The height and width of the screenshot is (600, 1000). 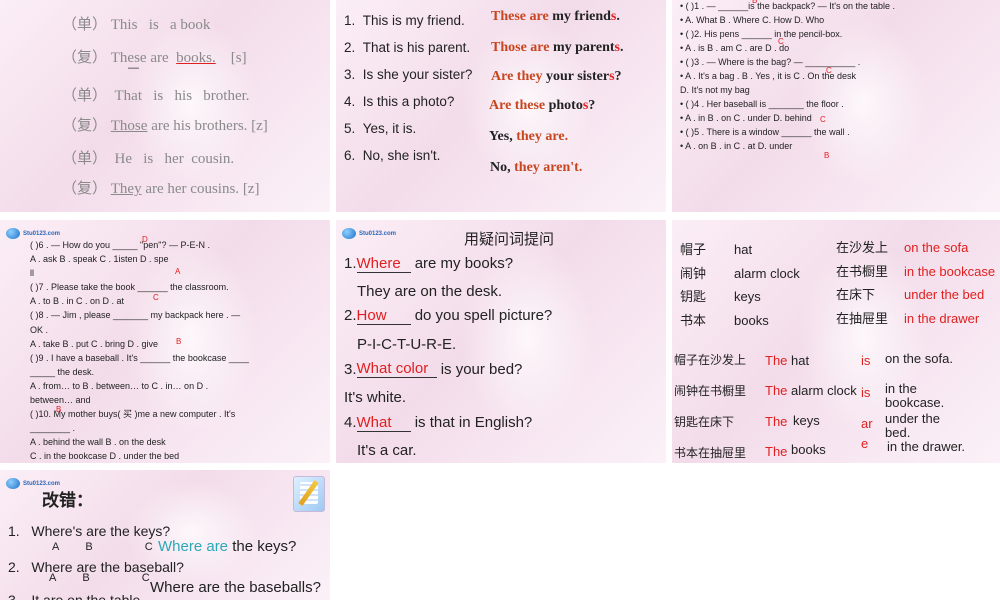 What do you see at coordinates (867, 433) in the screenshot?
I see `sentence-verb: are` at bounding box center [867, 433].